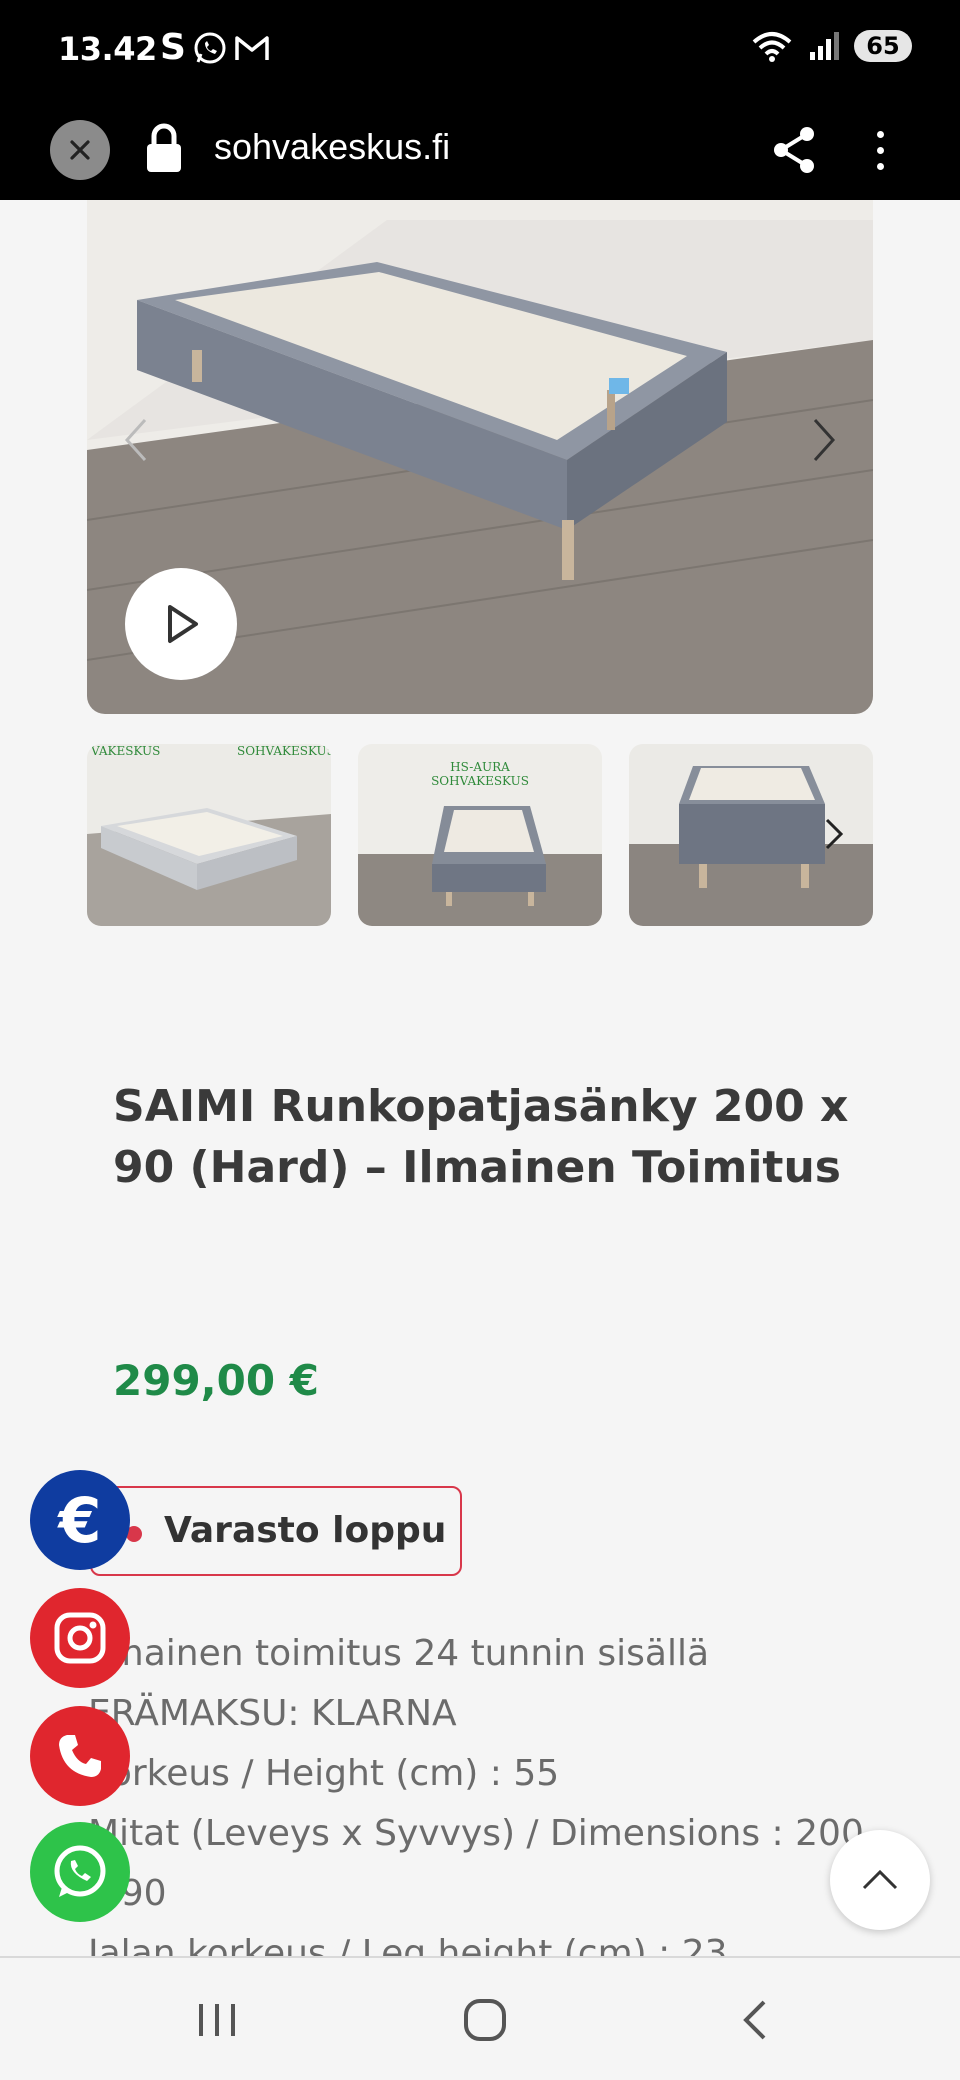 This screenshot has height=2080, width=960. What do you see at coordinates (272, 1713) in the screenshot?
I see `description-line: ERÄMAKSU: KLARNA` at bounding box center [272, 1713].